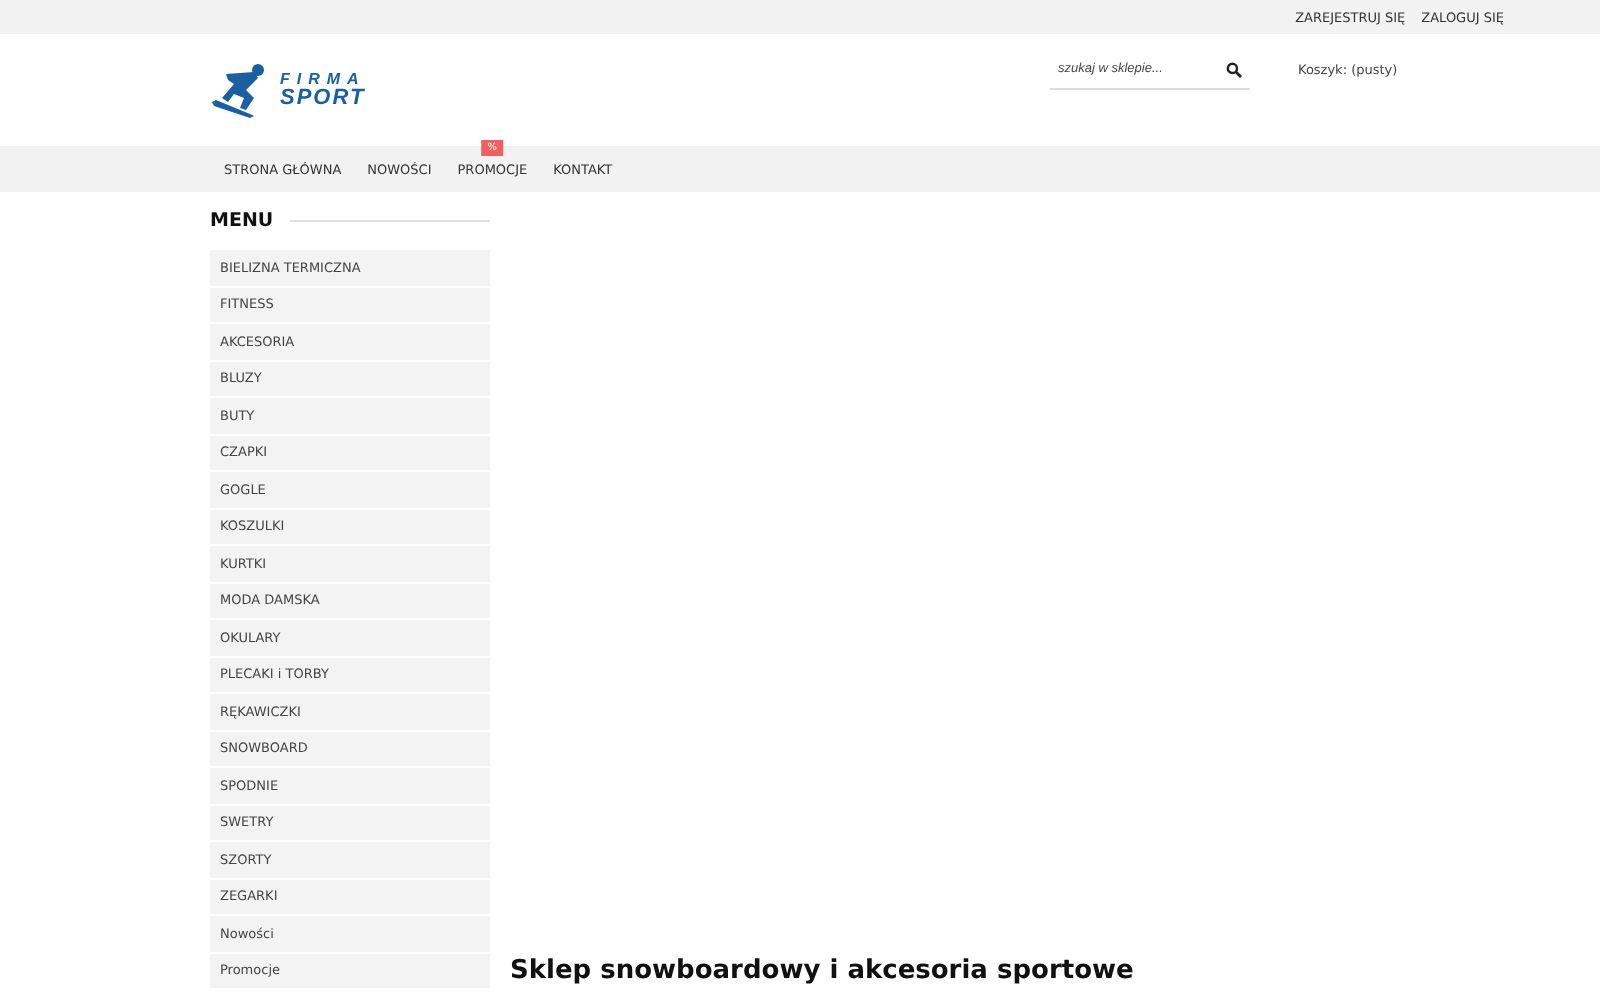 The height and width of the screenshot is (1000, 1600). I want to click on page-heading: Sklep snowboardowy i akcesoria sportowe, so click(822, 971).